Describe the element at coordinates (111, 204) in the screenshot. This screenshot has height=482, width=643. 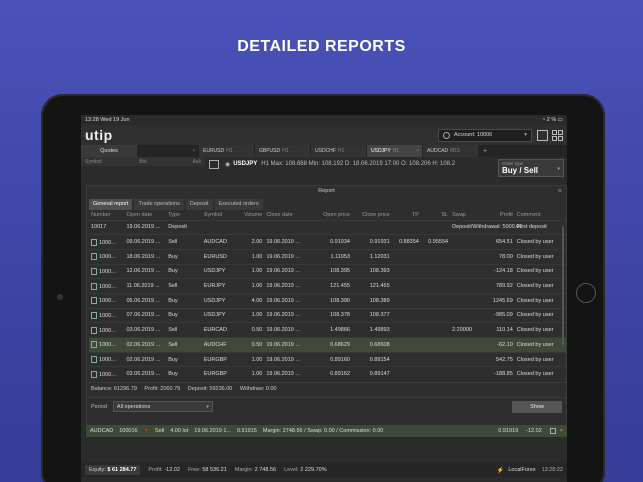
I see `tab-general-report: General report` at that location.